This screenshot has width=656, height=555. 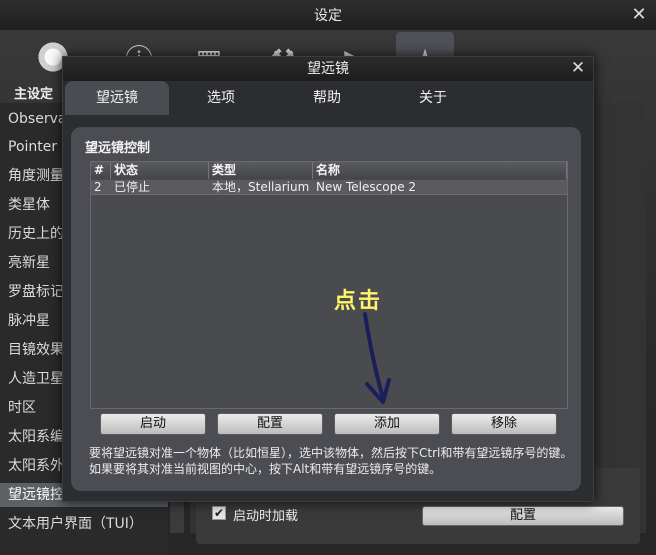 What do you see at coordinates (377, 358) in the screenshot?
I see `annotation-arrow-icon` at bounding box center [377, 358].